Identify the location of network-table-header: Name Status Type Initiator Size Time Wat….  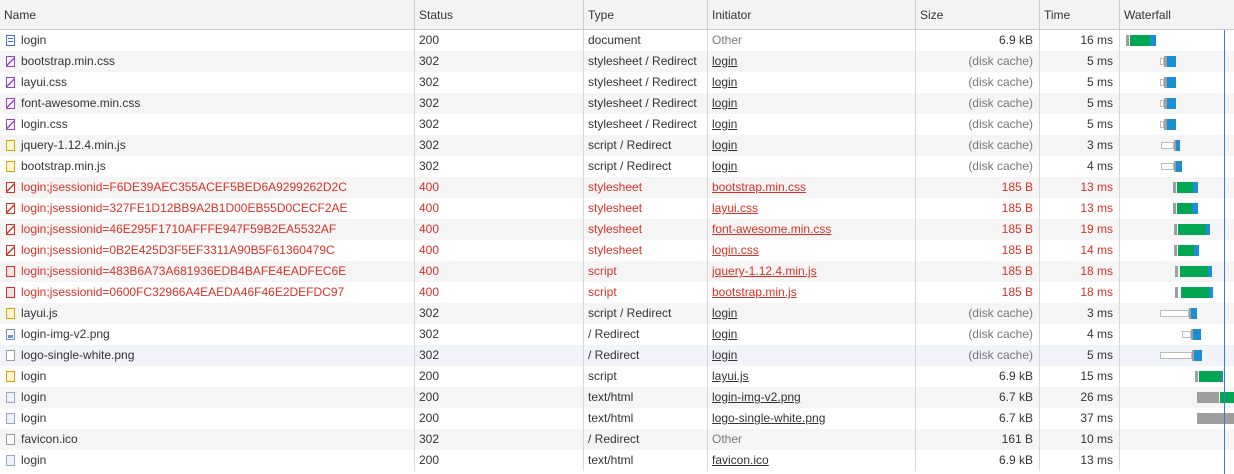
(617, 15).